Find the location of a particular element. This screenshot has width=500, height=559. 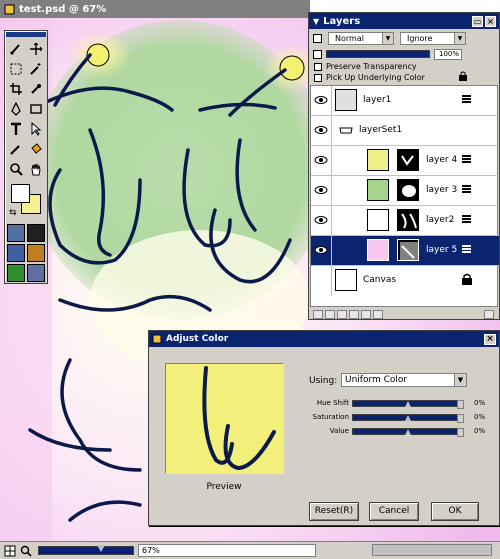

trash-icon is located at coordinates (489, 314).